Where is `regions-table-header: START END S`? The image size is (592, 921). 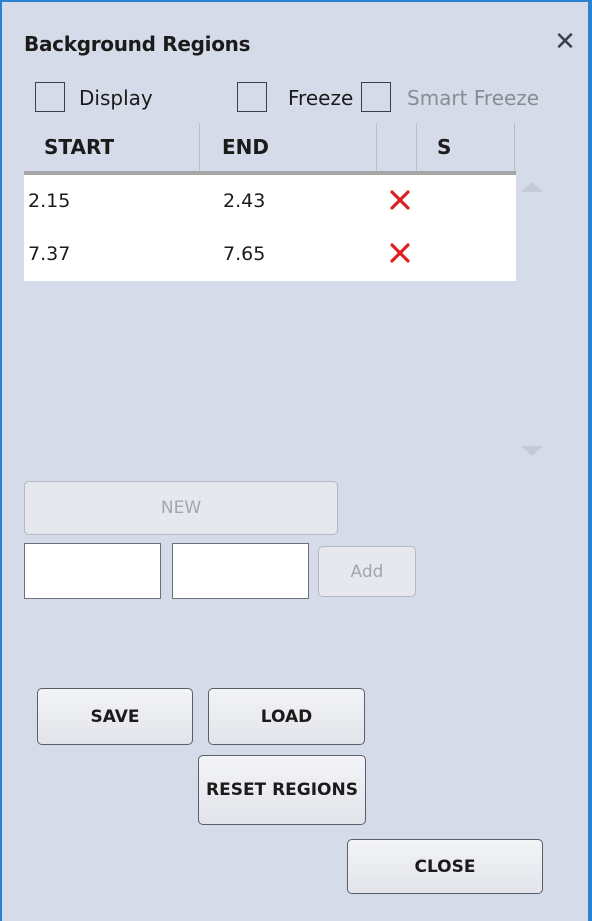 regions-table-header: START END S is located at coordinates (270, 149).